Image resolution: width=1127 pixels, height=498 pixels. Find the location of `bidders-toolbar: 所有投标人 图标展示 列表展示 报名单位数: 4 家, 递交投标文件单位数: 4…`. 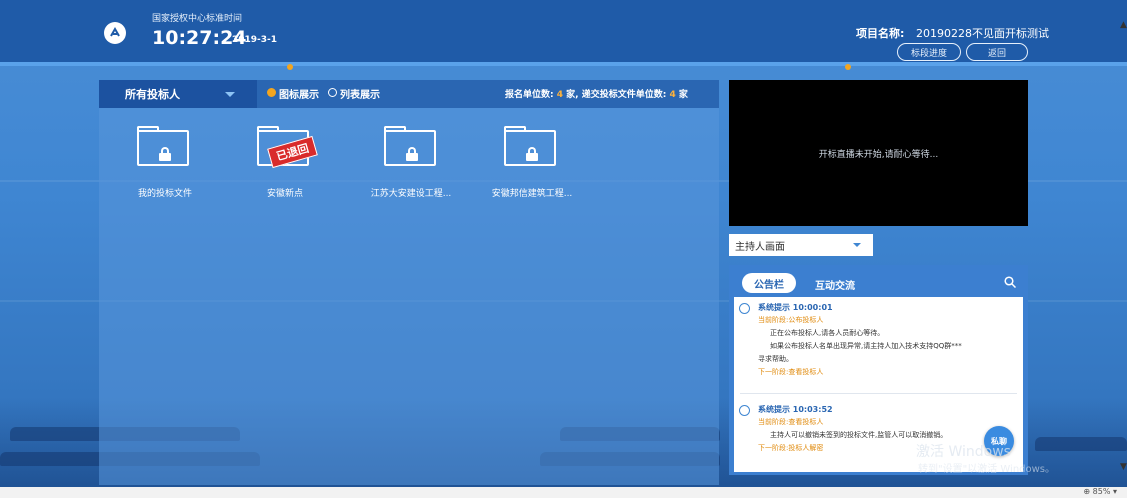

bidders-toolbar: 所有投标人 图标展示 列表展示 报名单位数: 4 家, 递交投标文件单位数: 4… is located at coordinates (409, 94).